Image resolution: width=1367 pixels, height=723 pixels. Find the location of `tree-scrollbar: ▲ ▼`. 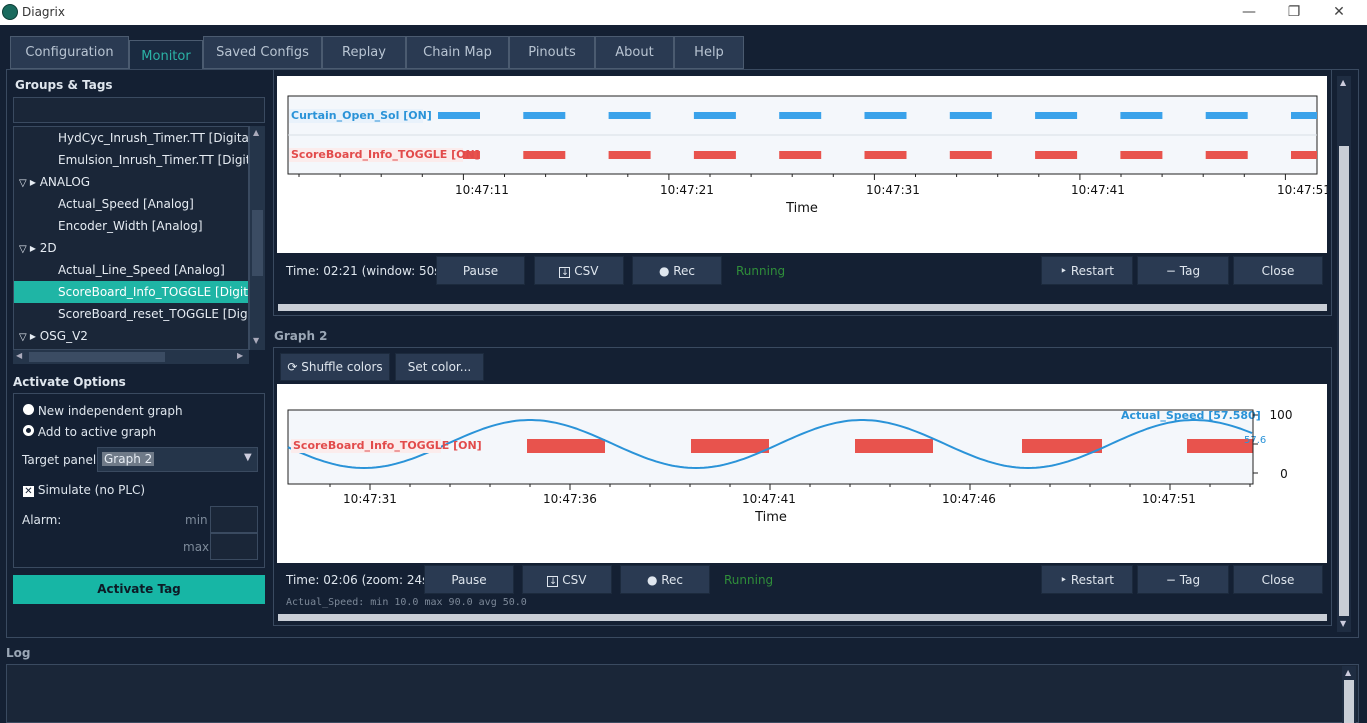

tree-scrollbar: ▲ ▼ is located at coordinates (257, 238).